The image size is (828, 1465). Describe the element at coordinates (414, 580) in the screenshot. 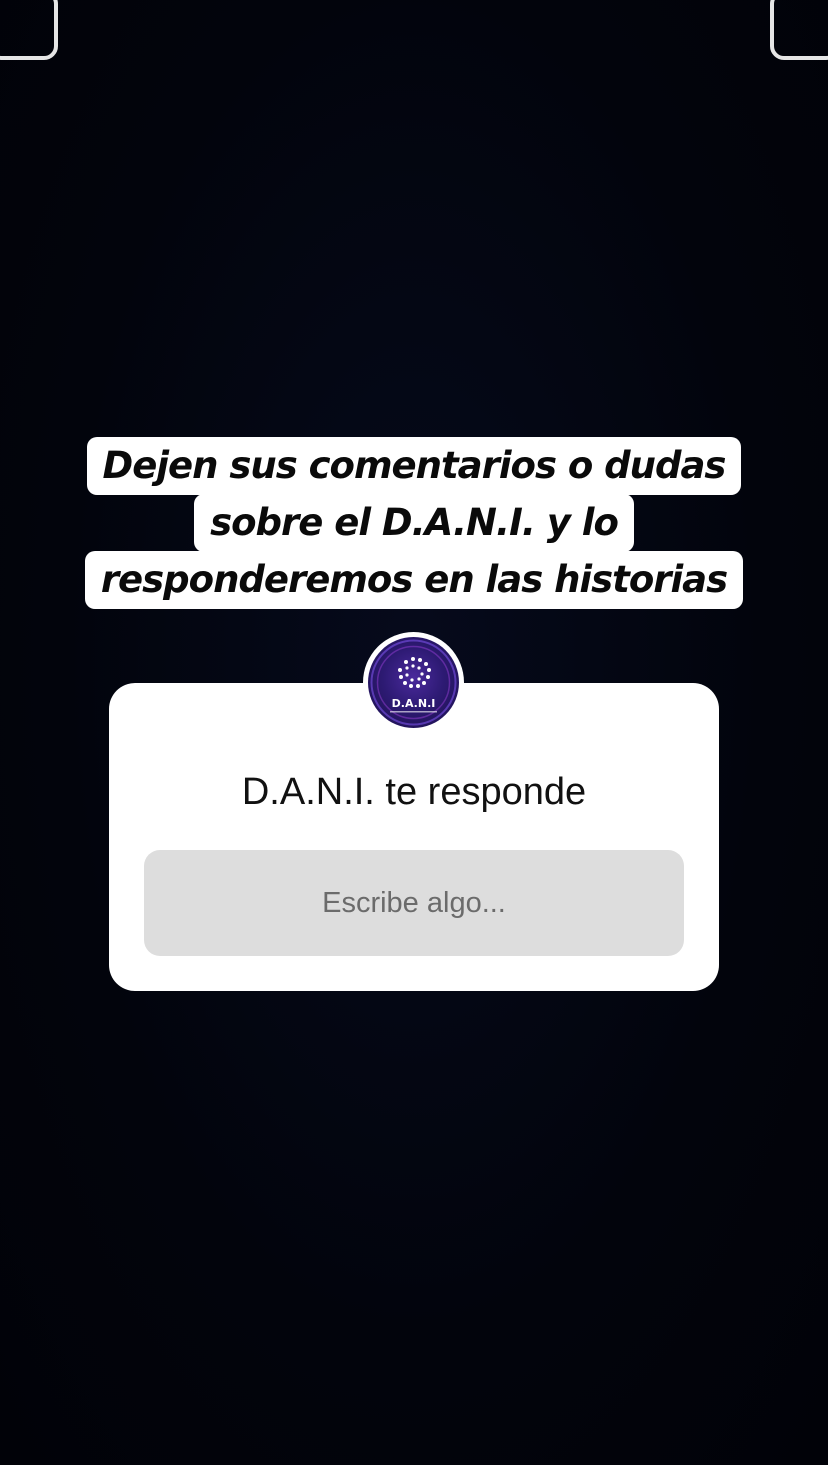

I see `caption-line-3: responderemos en las historias` at that location.